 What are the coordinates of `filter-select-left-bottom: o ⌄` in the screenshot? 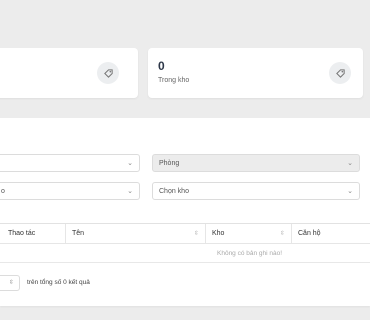 It's located at (70, 191).